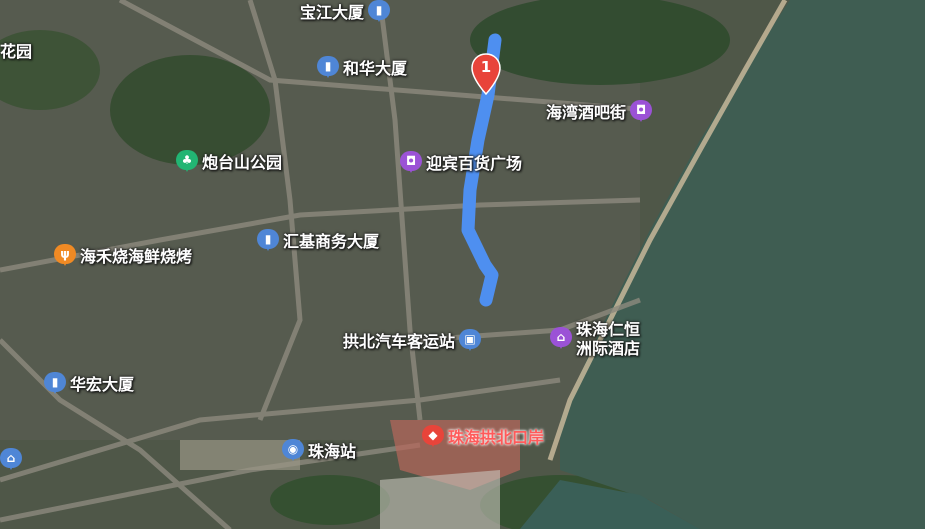 The width and height of the screenshot is (925, 529). Describe the element at coordinates (474, 163) in the screenshot. I see `poi-label: 迎宾百货广场` at that location.